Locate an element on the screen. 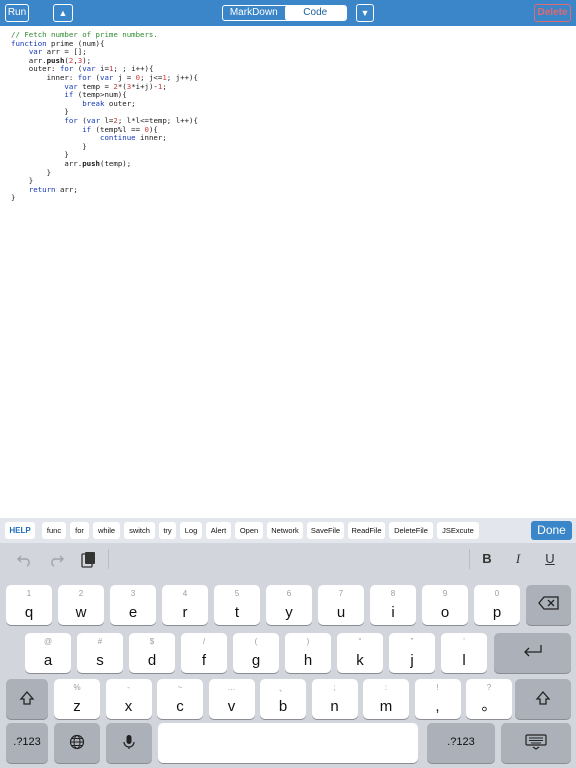  undo-icon is located at coordinates (25, 560).